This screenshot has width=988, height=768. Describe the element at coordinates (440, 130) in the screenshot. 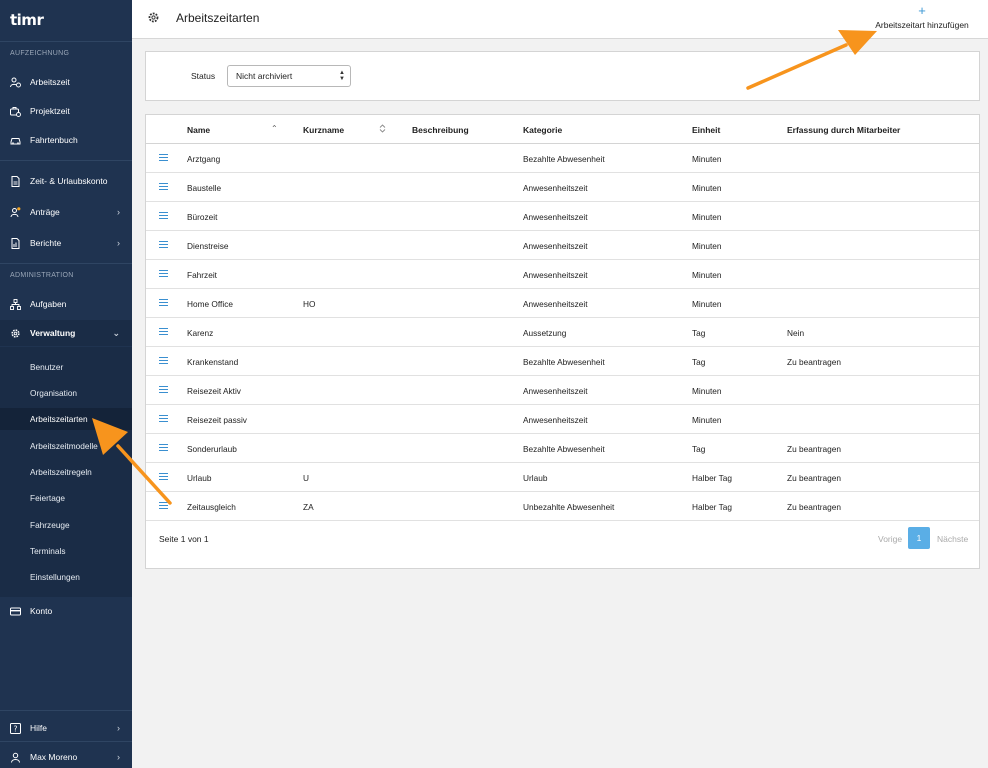

I see `column-header-beschreibung: Beschreibung` at that location.